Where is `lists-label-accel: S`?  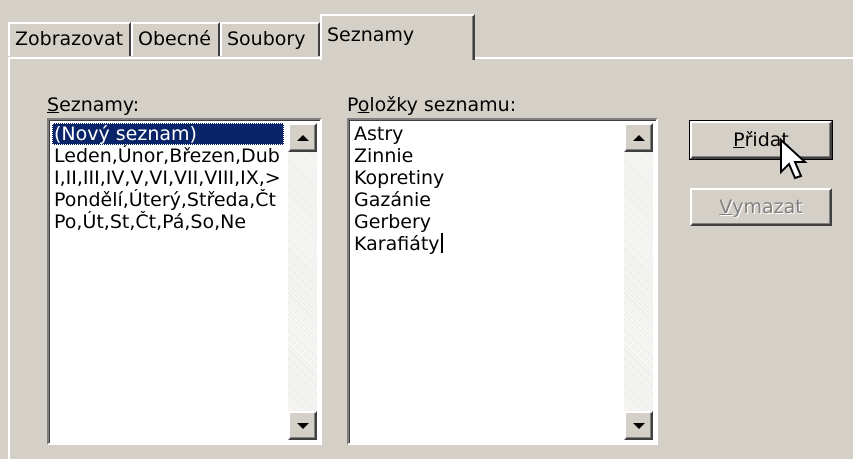
lists-label-accel: S is located at coordinates (53, 105).